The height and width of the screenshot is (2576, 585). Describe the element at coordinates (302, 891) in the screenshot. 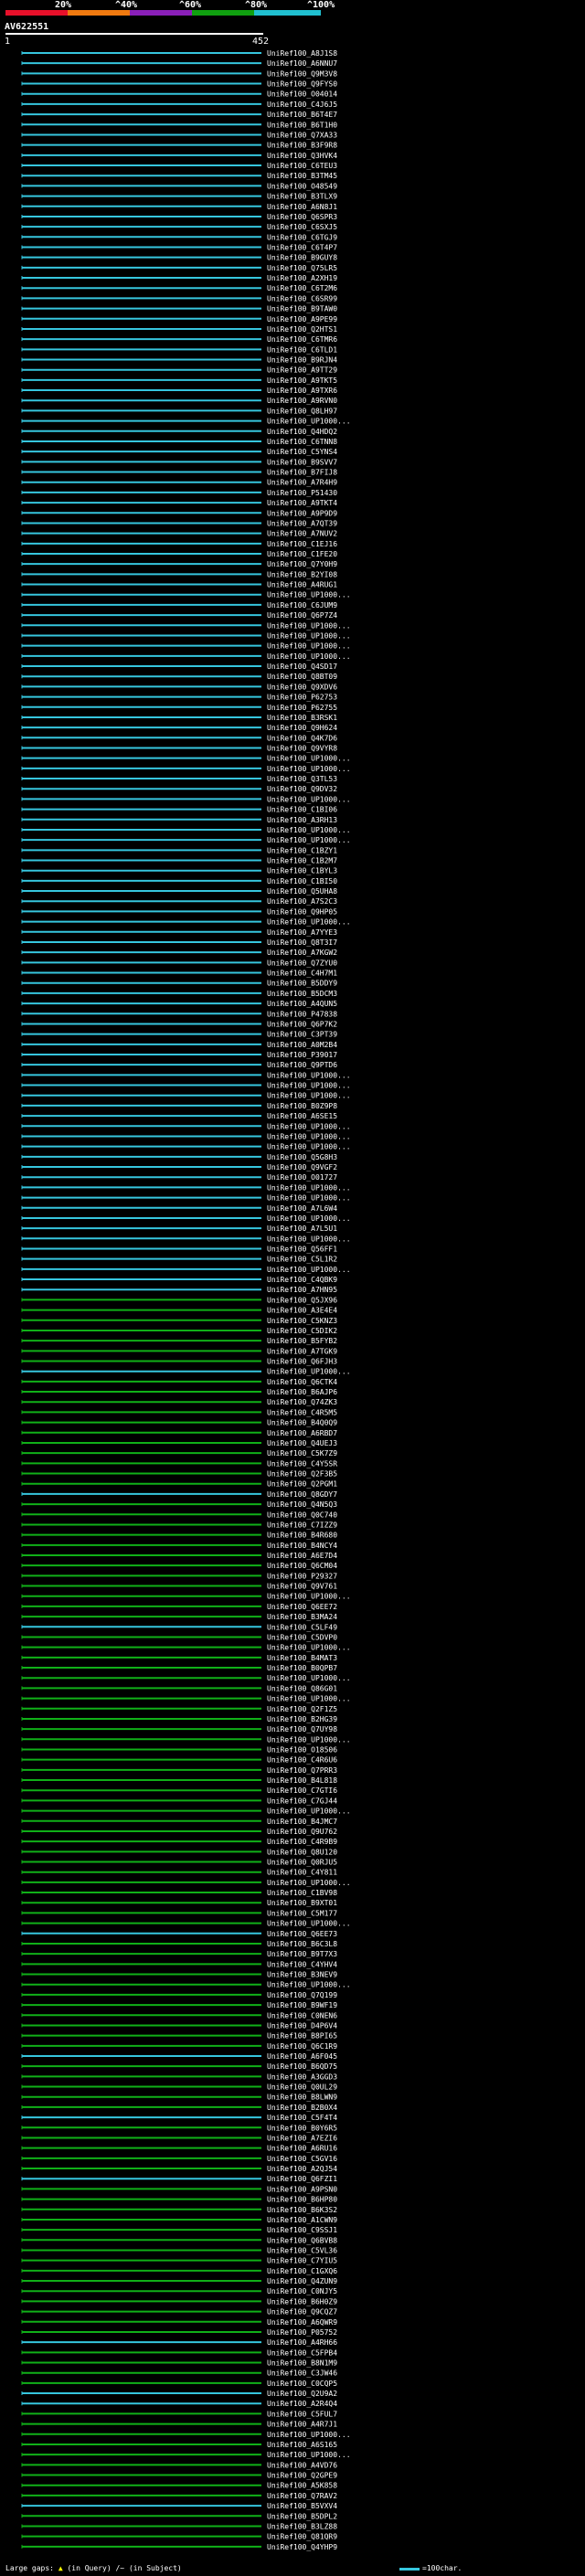

I see `hit-label: UniRef100_Q5UHA8` at that location.